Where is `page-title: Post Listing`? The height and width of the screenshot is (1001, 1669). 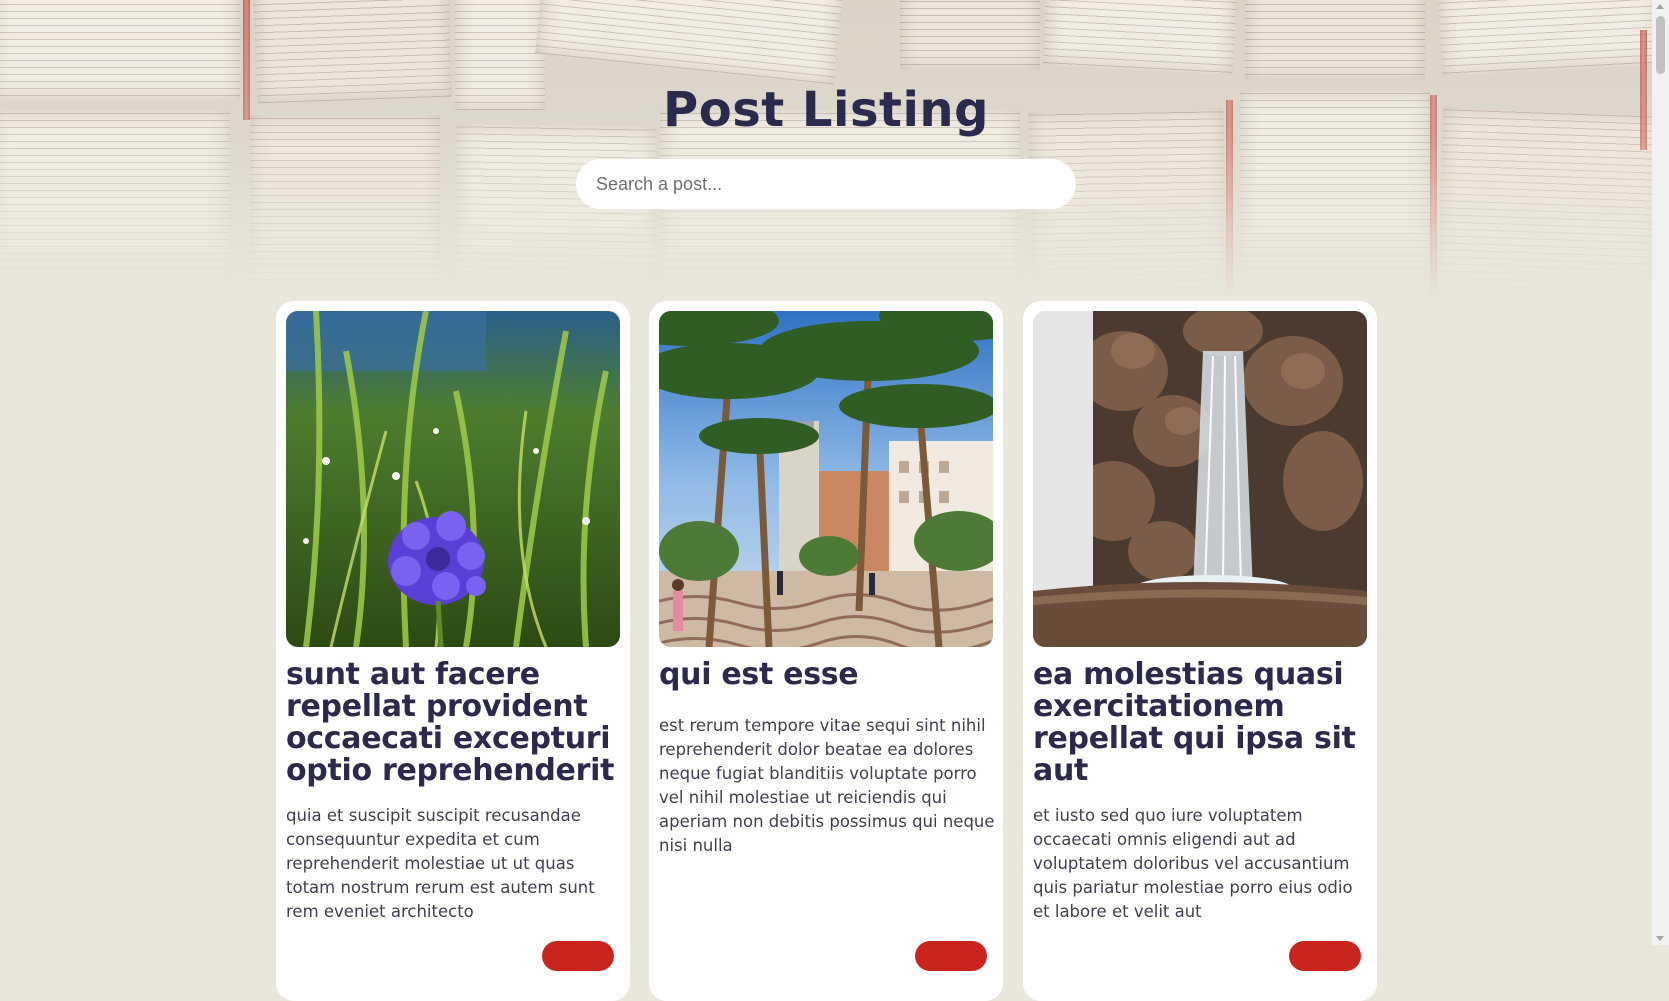 page-title: Post Listing is located at coordinates (826, 110).